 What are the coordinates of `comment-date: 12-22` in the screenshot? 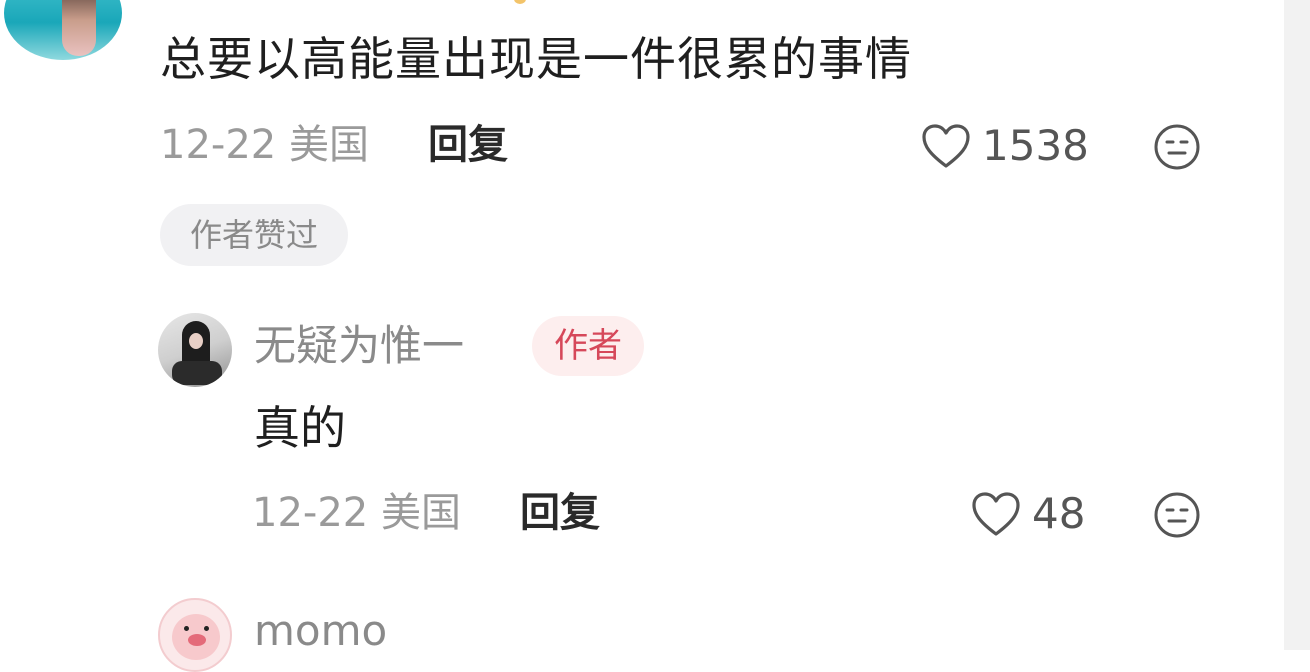 It's located at (218, 145).